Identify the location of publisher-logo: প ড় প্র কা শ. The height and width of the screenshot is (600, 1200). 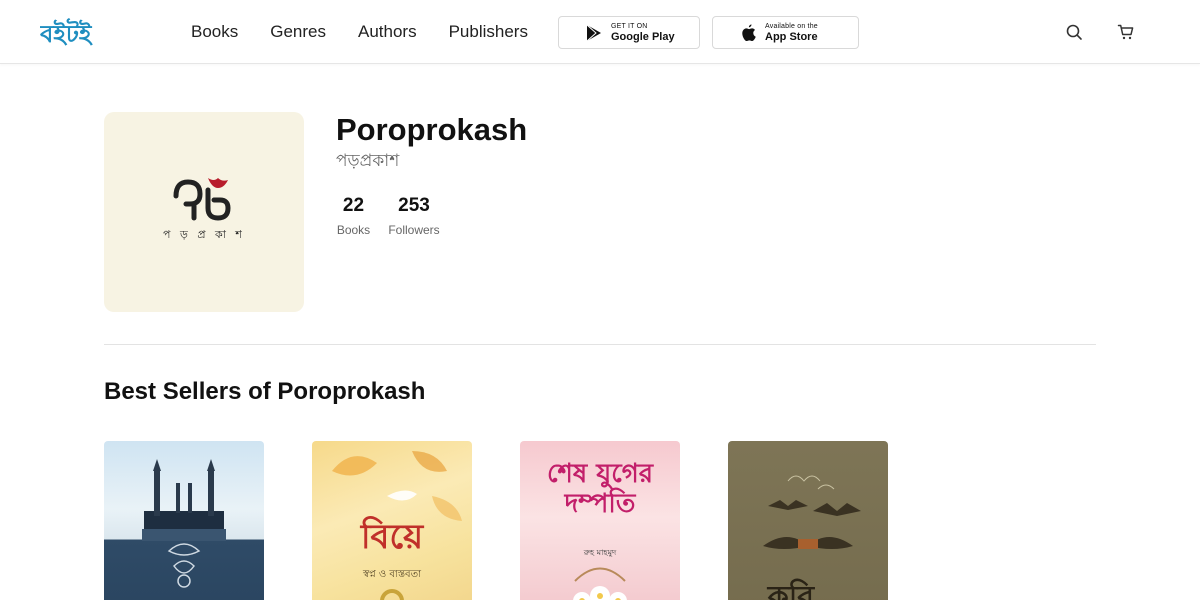
(204, 212).